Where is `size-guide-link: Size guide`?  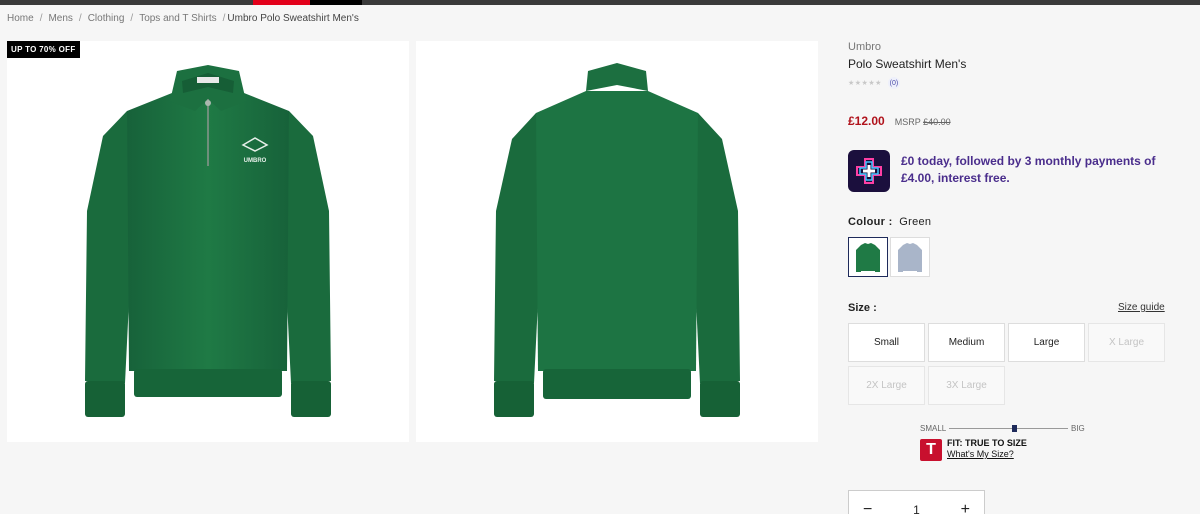
size-guide-link: Size guide is located at coordinates (1141, 307).